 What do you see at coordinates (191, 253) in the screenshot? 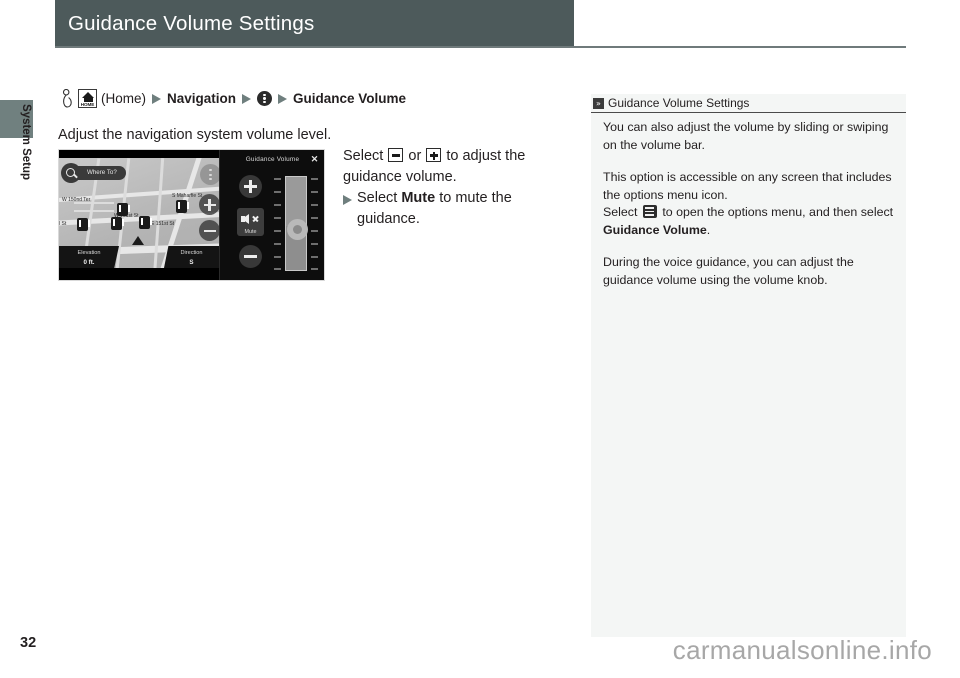
I see `direction-label: Direction` at bounding box center [191, 253].